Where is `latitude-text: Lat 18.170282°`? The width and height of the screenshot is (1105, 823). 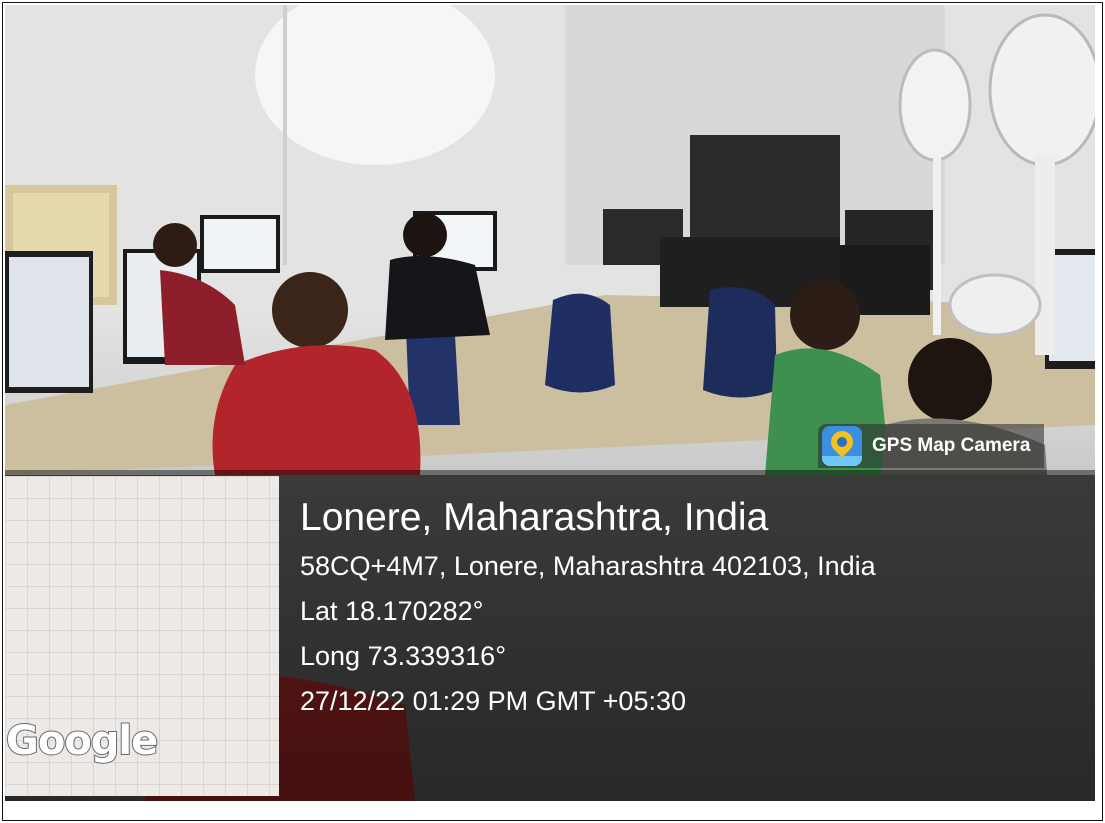 latitude-text: Lat 18.170282° is located at coordinates (392, 611).